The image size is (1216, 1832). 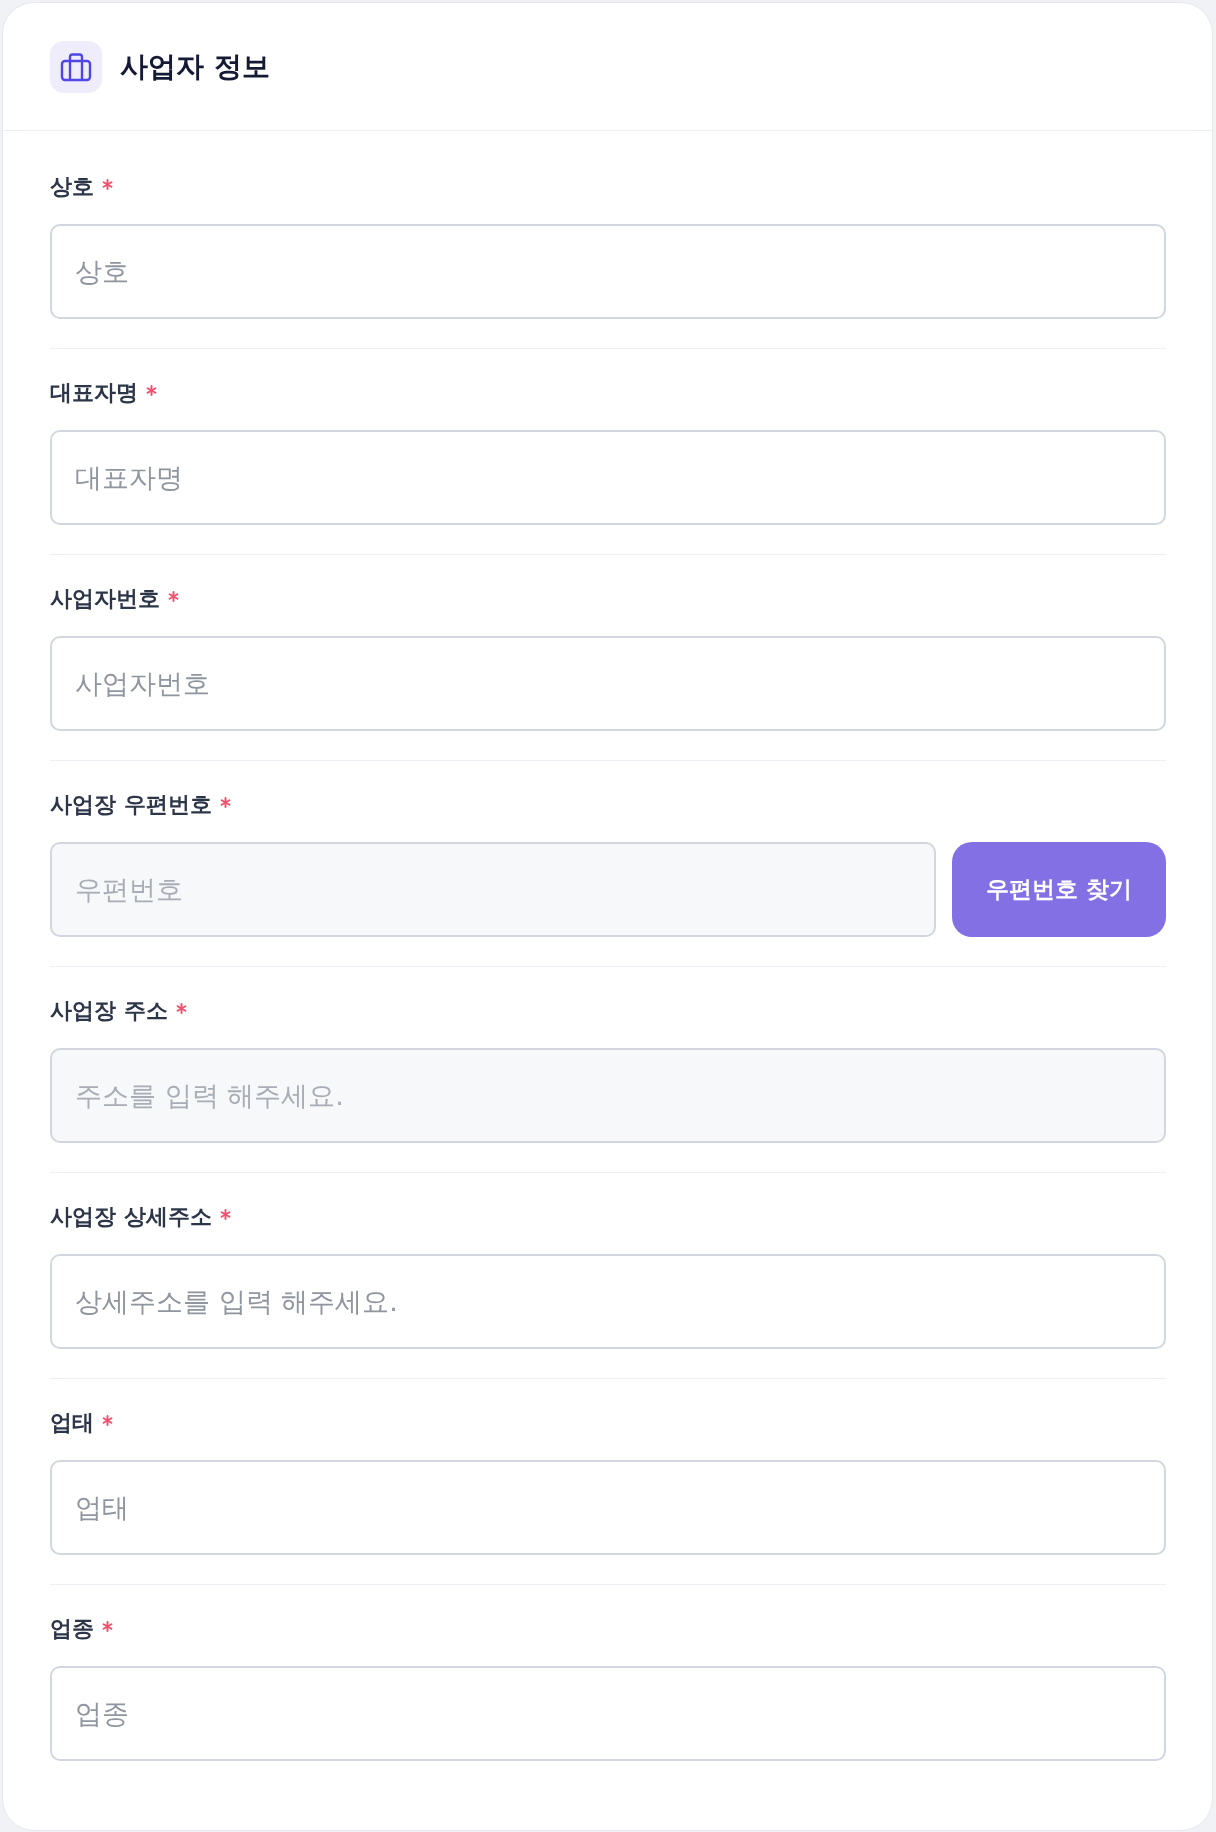 I want to click on field-label: 사업장 우편번호, so click(x=131, y=805).